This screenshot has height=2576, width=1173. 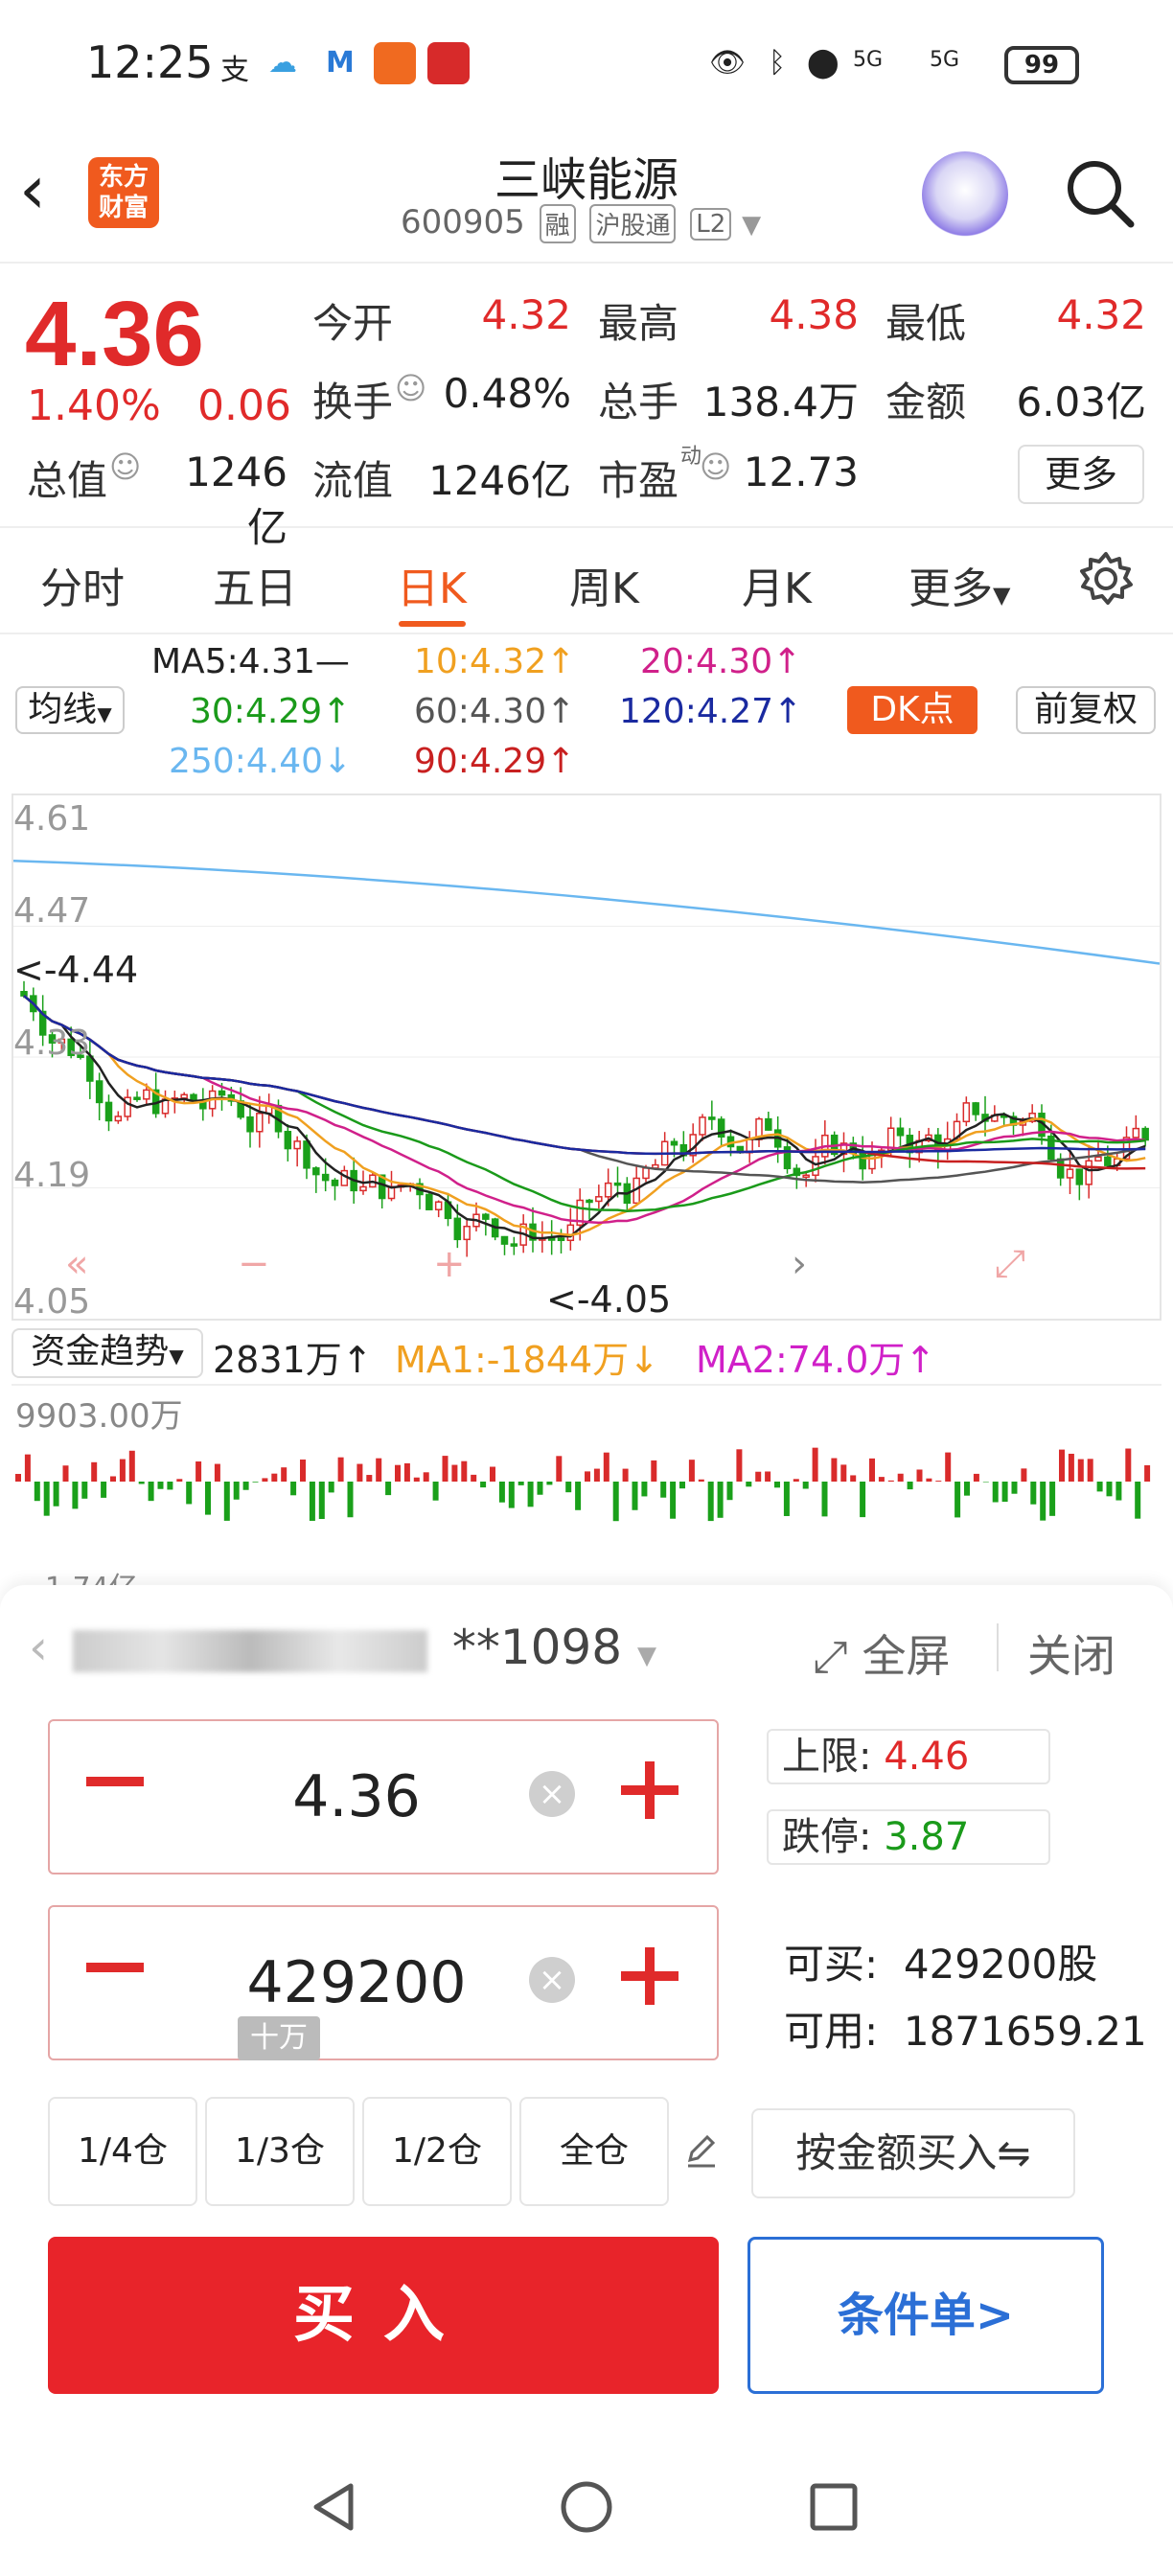 I want to click on mktcap-info-icon: ☺, so click(x=125, y=467).